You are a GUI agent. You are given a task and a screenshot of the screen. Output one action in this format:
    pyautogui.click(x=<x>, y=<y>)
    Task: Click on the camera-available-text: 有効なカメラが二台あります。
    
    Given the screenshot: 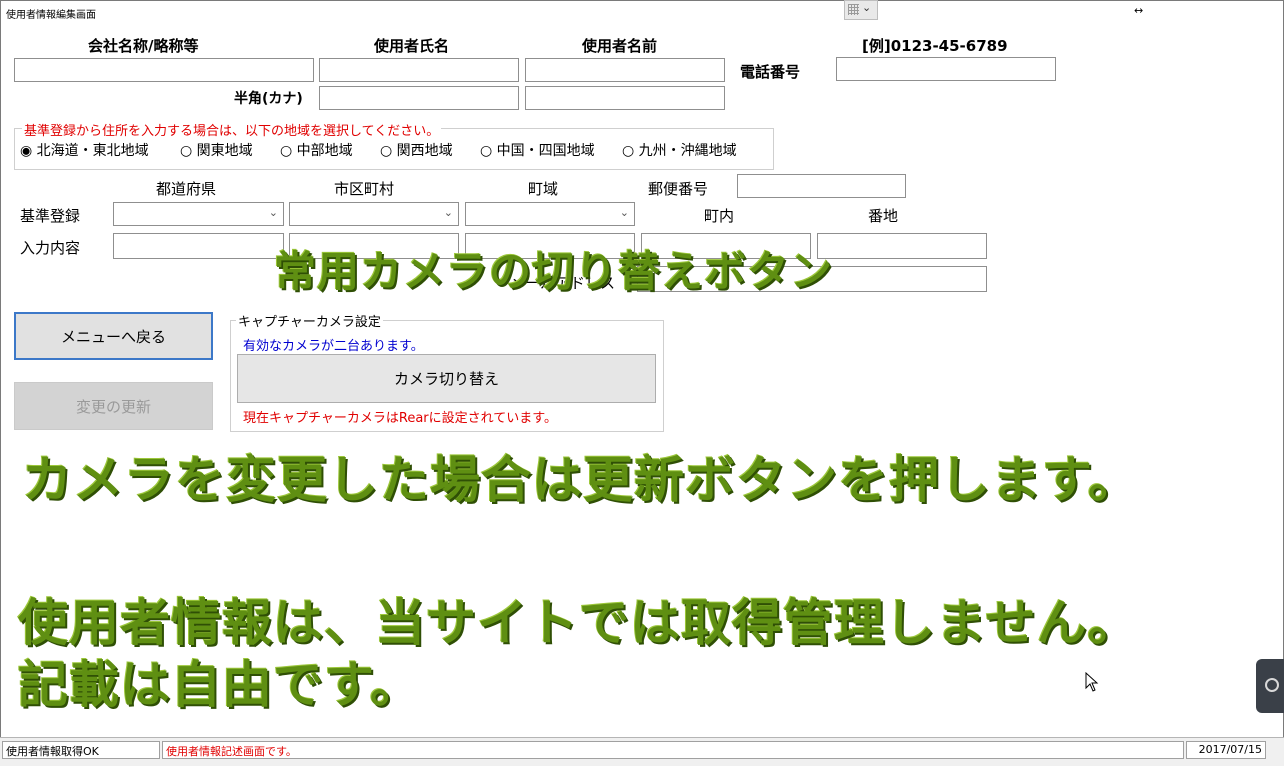 What is the action you would take?
    pyautogui.click(x=333, y=346)
    